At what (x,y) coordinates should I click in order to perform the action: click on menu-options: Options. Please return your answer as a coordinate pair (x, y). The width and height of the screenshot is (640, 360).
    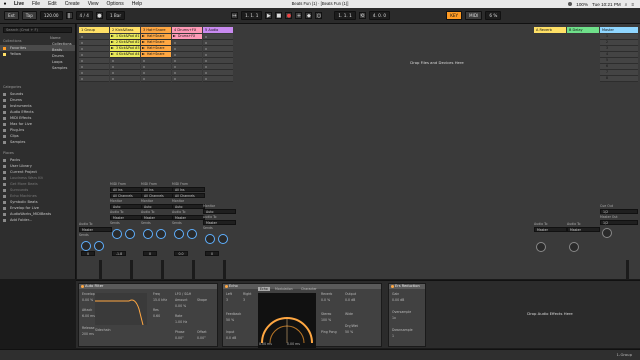
    Looking at the image, I should click on (114, 4).